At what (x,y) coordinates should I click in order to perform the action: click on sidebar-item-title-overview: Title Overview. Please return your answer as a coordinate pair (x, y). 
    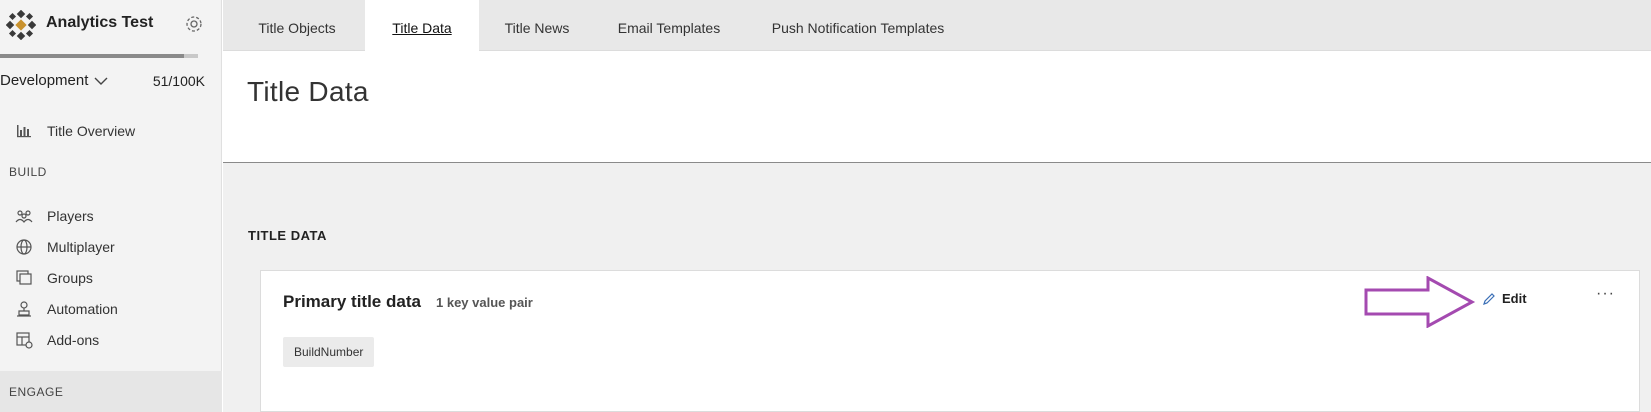
    Looking at the image, I should click on (111, 131).